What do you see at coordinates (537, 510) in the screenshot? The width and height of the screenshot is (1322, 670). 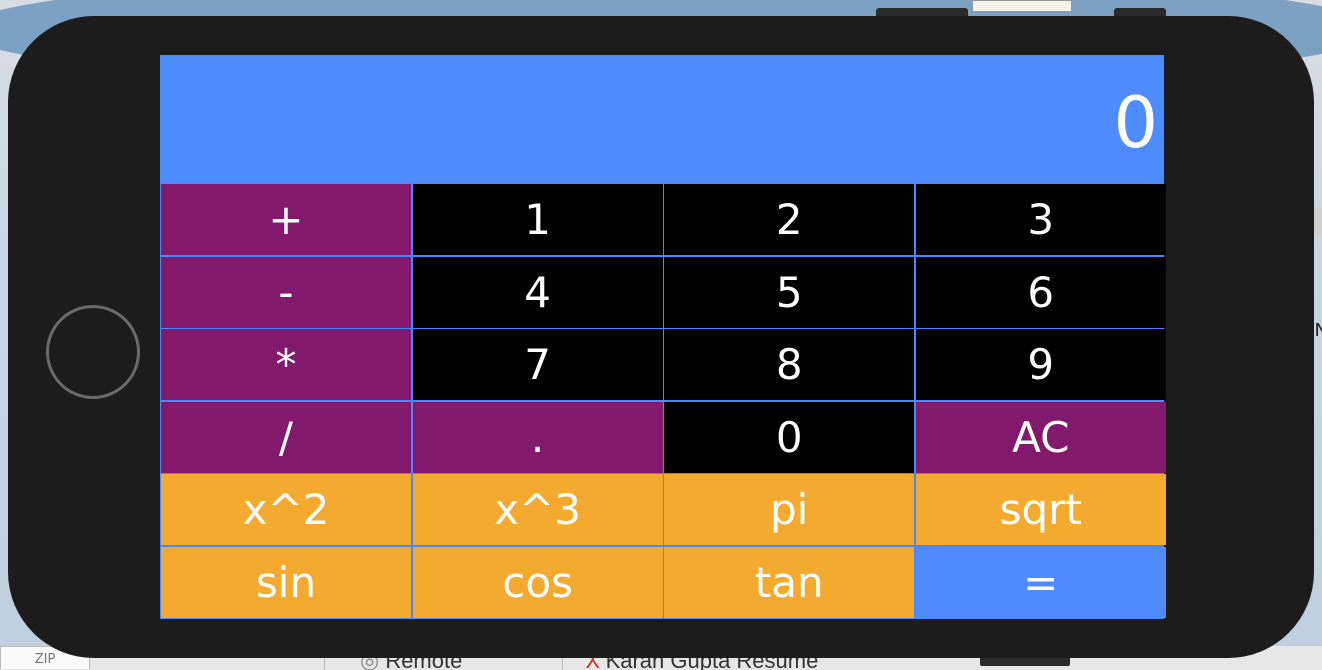 I see `cube-button: x^3` at bounding box center [537, 510].